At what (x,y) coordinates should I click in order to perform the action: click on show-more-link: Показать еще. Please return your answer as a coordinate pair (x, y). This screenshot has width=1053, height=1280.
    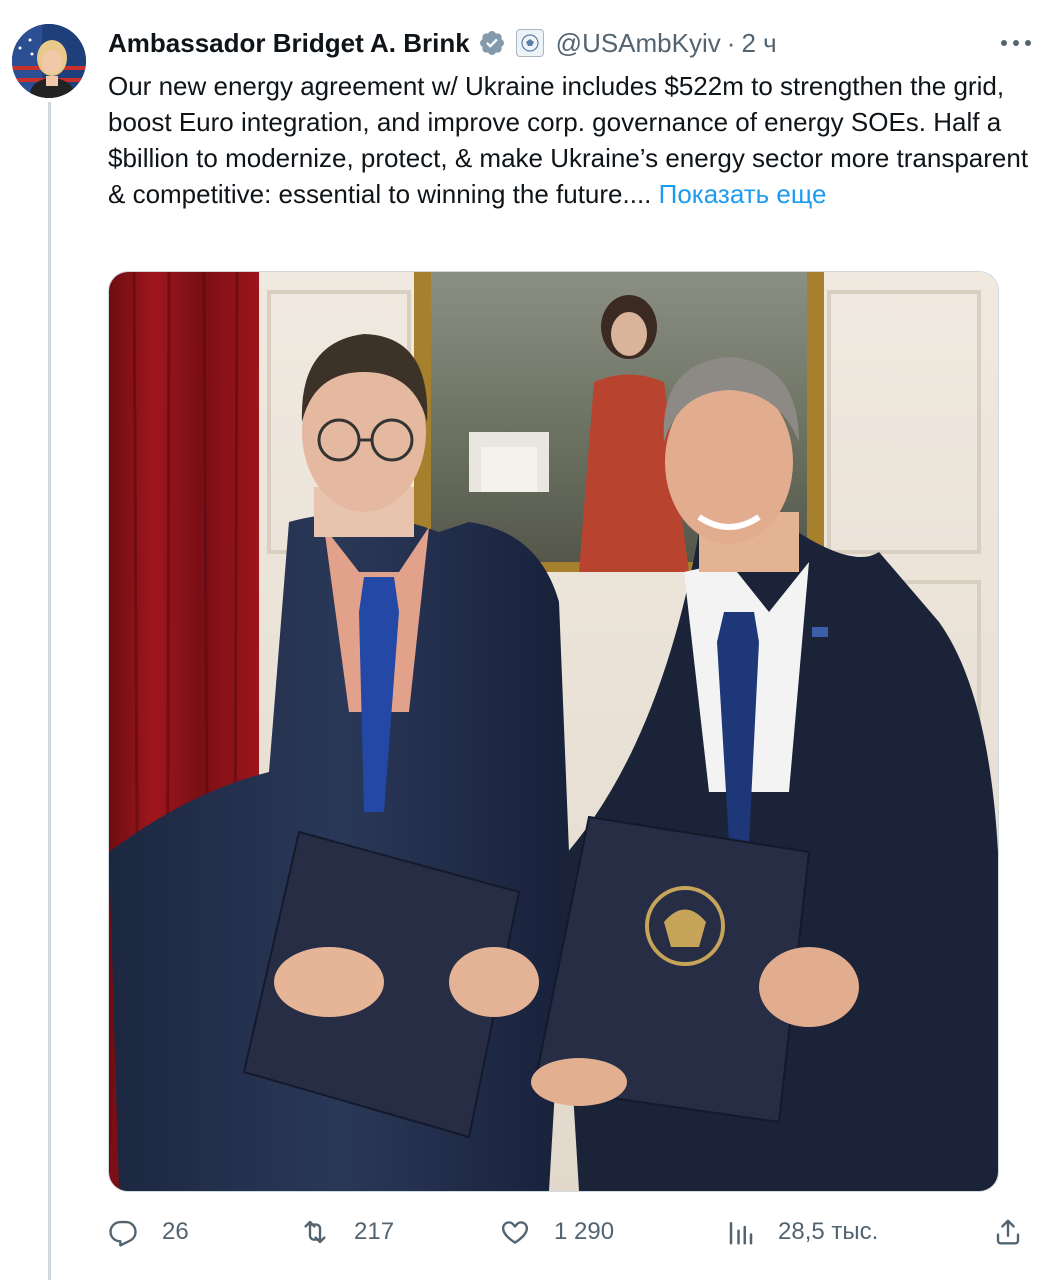
    Looking at the image, I should click on (743, 194).